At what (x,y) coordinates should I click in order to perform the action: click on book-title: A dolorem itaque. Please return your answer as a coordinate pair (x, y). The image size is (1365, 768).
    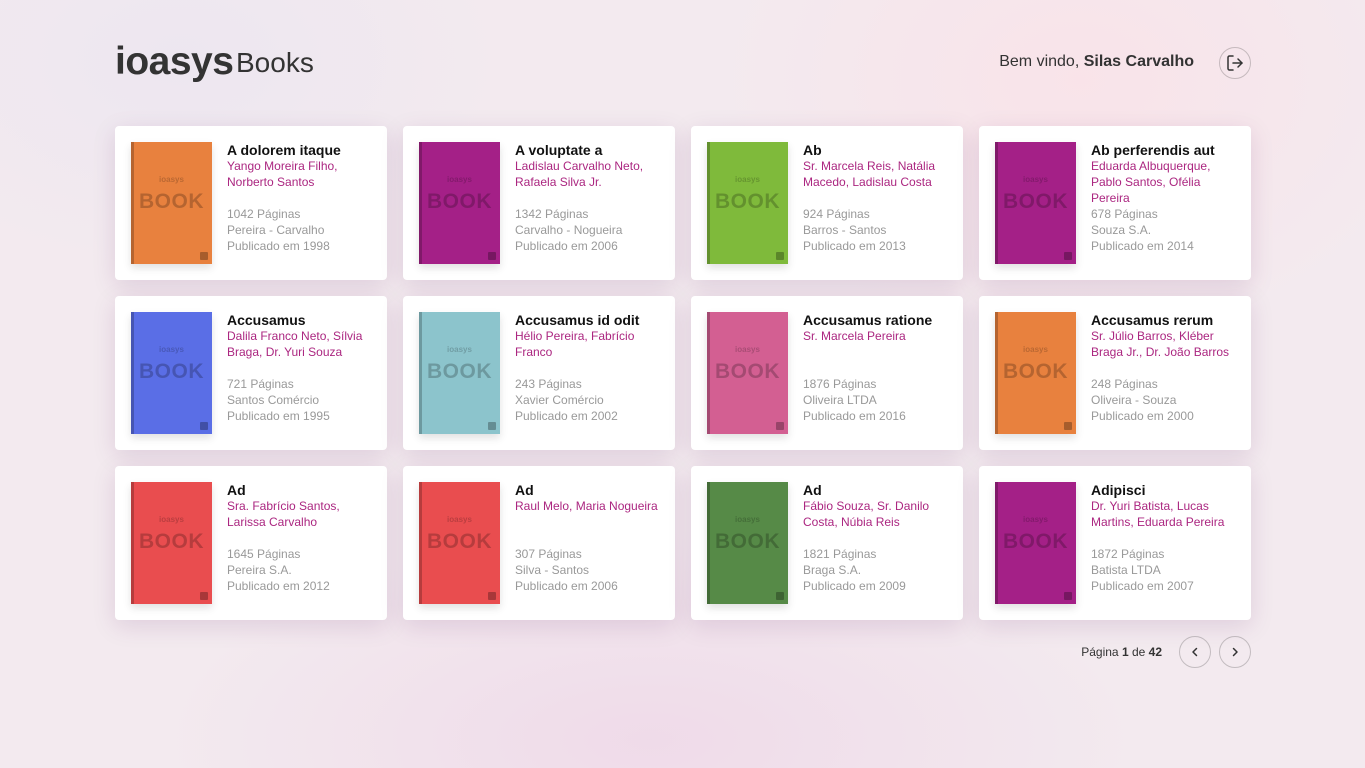
    Looking at the image, I should click on (284, 150).